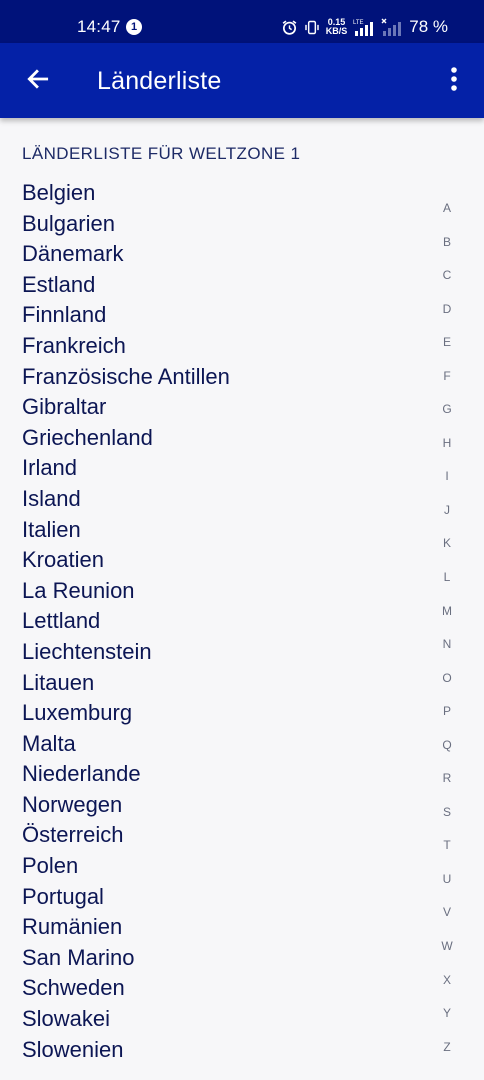  What do you see at coordinates (126, 193) in the screenshot?
I see `country-list-item: Belgien` at bounding box center [126, 193].